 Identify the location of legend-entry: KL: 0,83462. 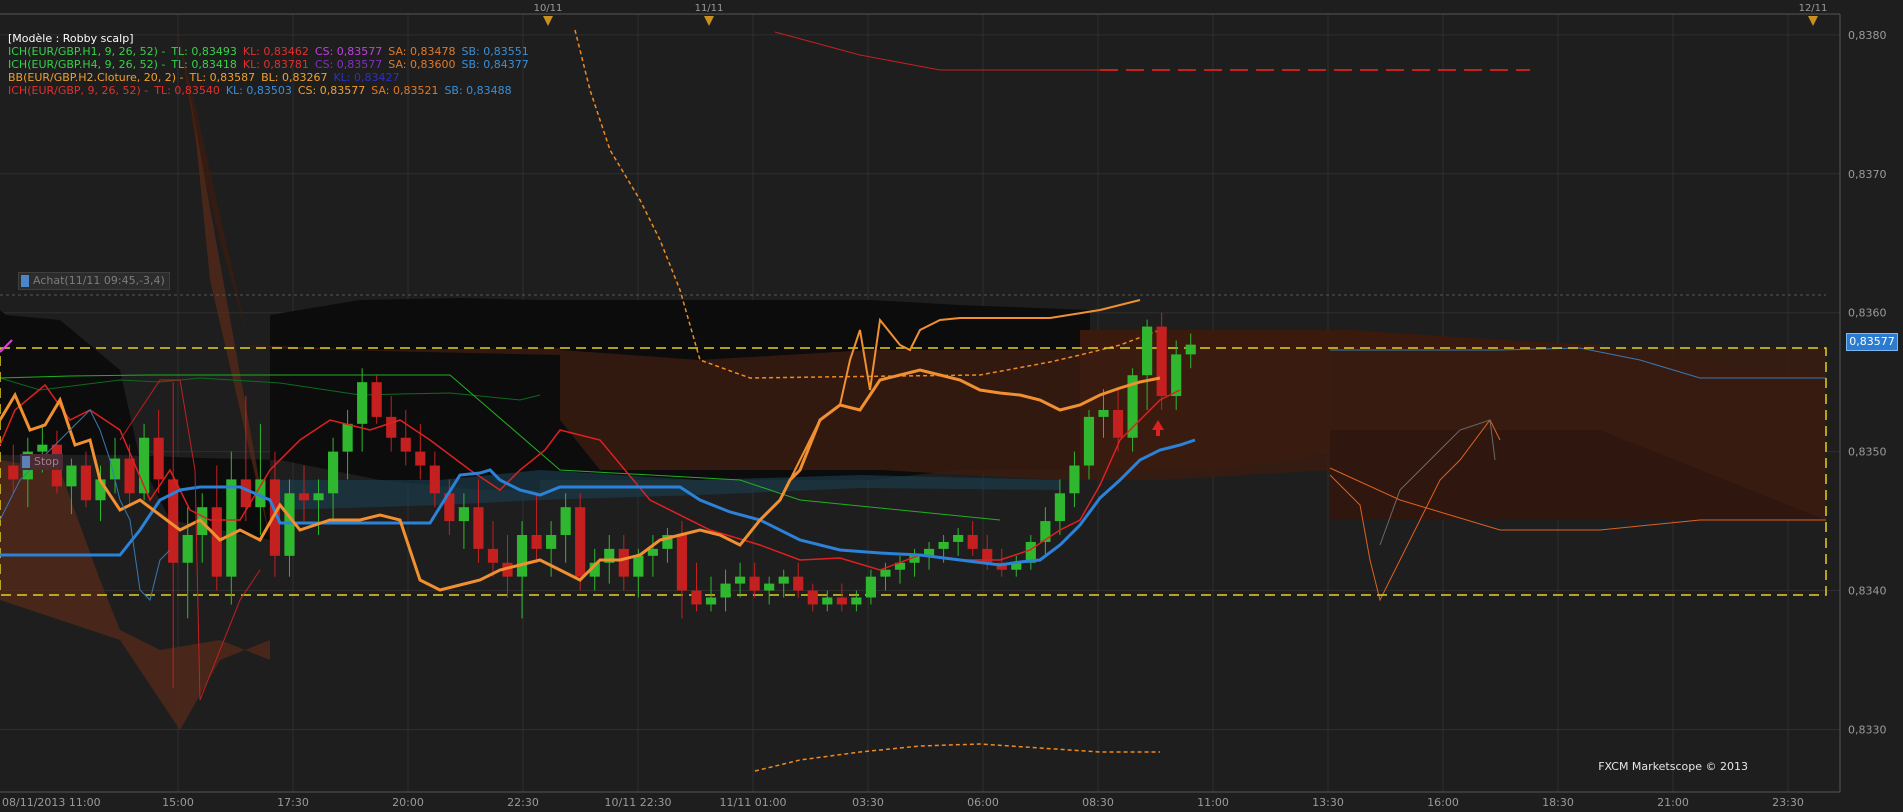
(275, 51).